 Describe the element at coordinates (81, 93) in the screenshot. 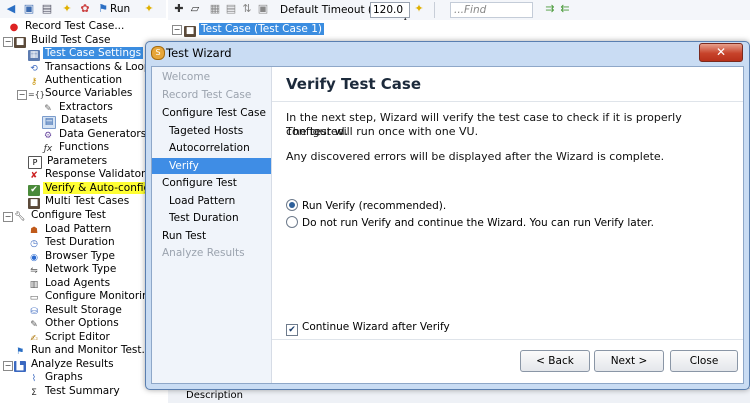

I see `tree-item-source-variables: ={}Source Variables` at that location.